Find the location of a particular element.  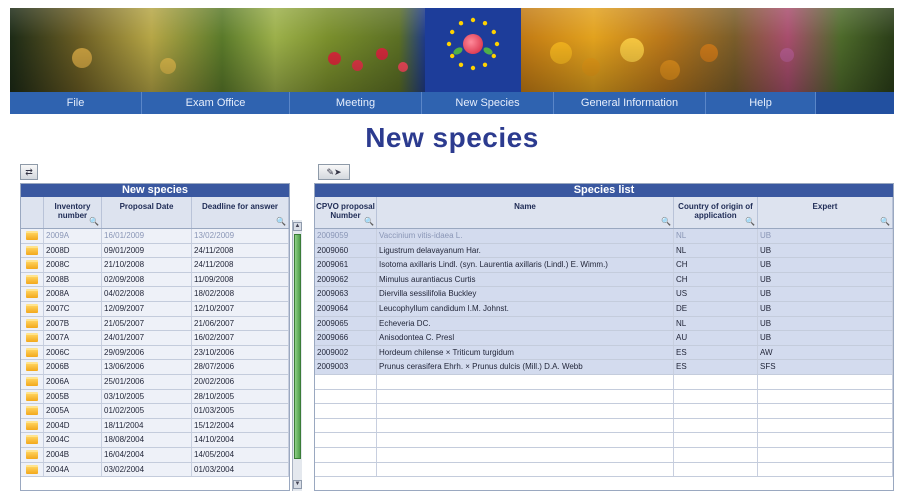

table-row: 2008D 09/01/2009 24/11/2008 is located at coordinates (155, 251).